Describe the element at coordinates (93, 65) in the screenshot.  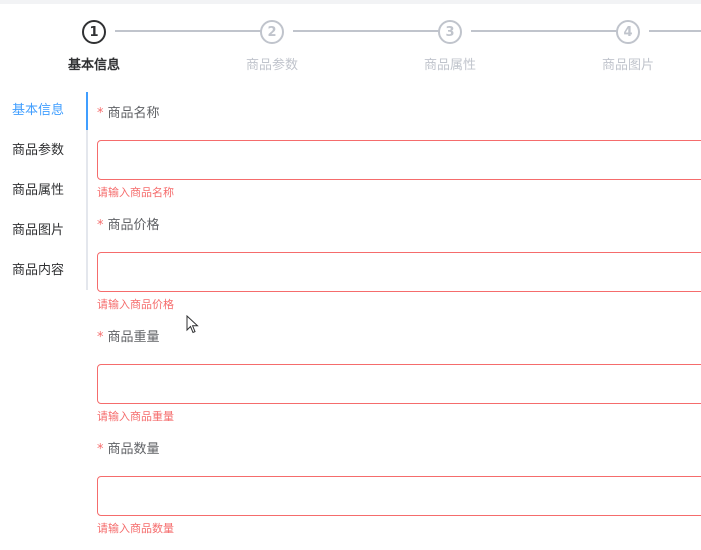
I see `step-title: 基本信息` at that location.